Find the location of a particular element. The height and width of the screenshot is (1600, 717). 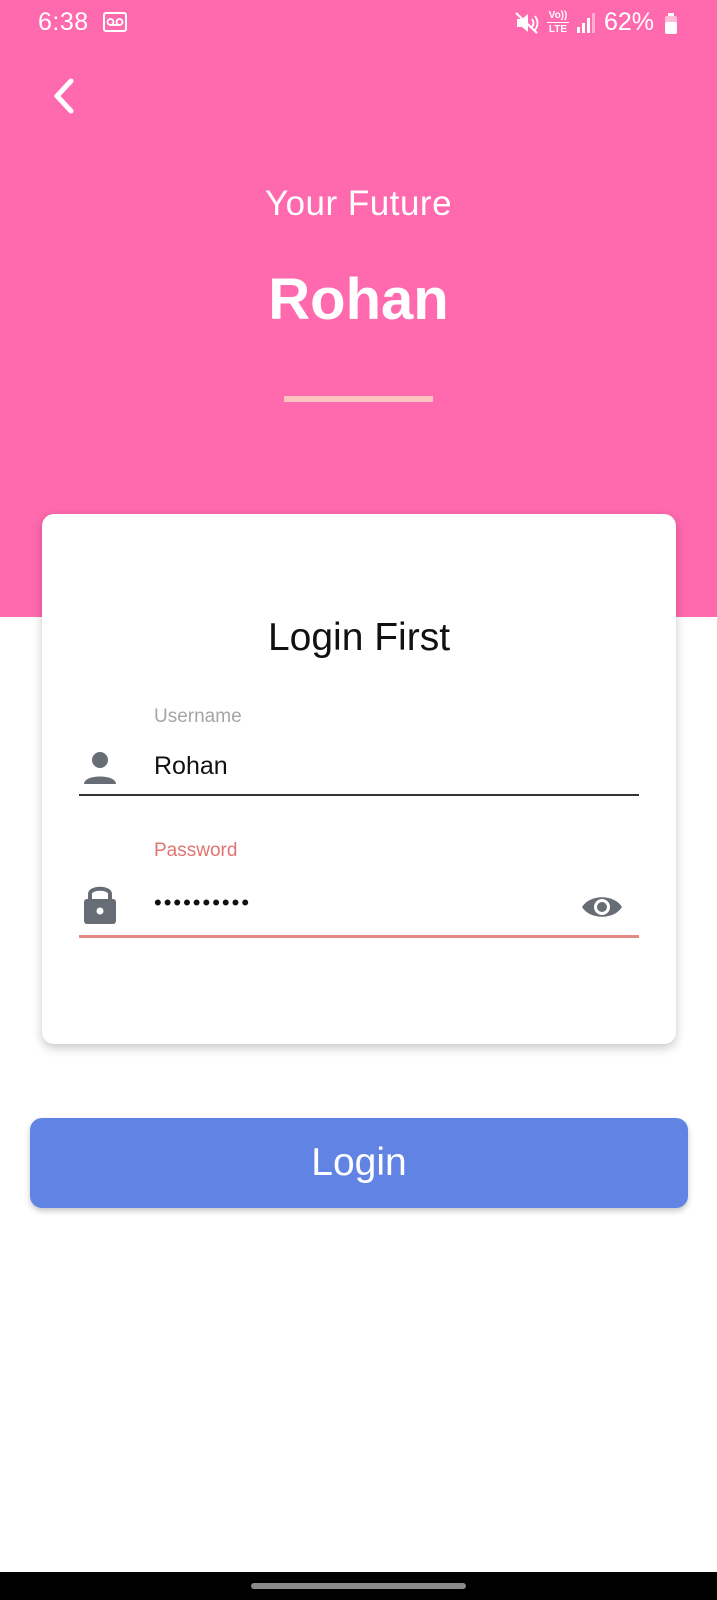

volte-top-label: Vo)) is located at coordinates (558, 15).